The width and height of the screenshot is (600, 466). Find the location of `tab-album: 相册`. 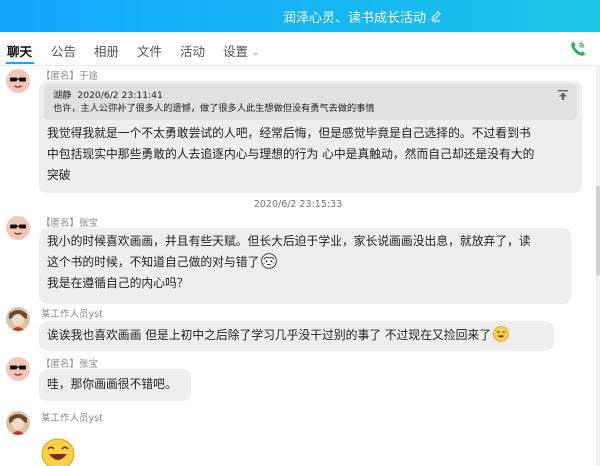

tab-album: 相册 is located at coordinates (106, 50).